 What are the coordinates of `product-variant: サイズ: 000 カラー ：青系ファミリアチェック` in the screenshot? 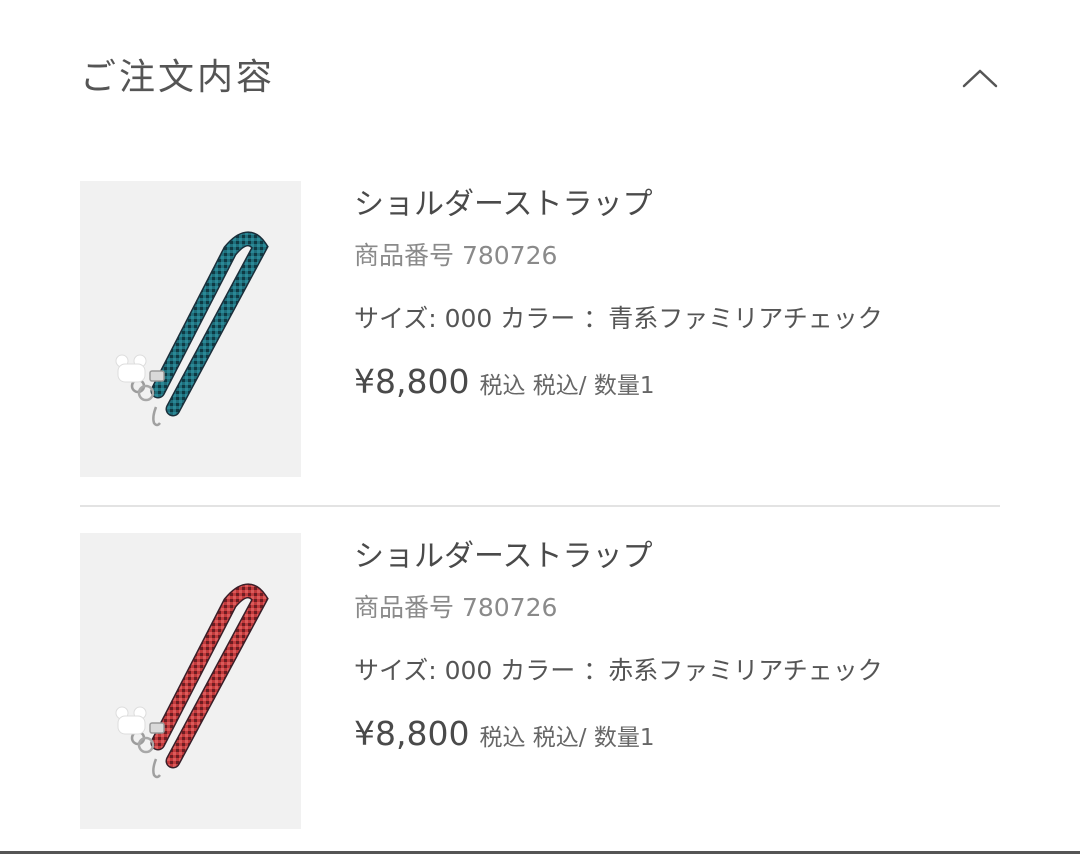 It's located at (618, 318).